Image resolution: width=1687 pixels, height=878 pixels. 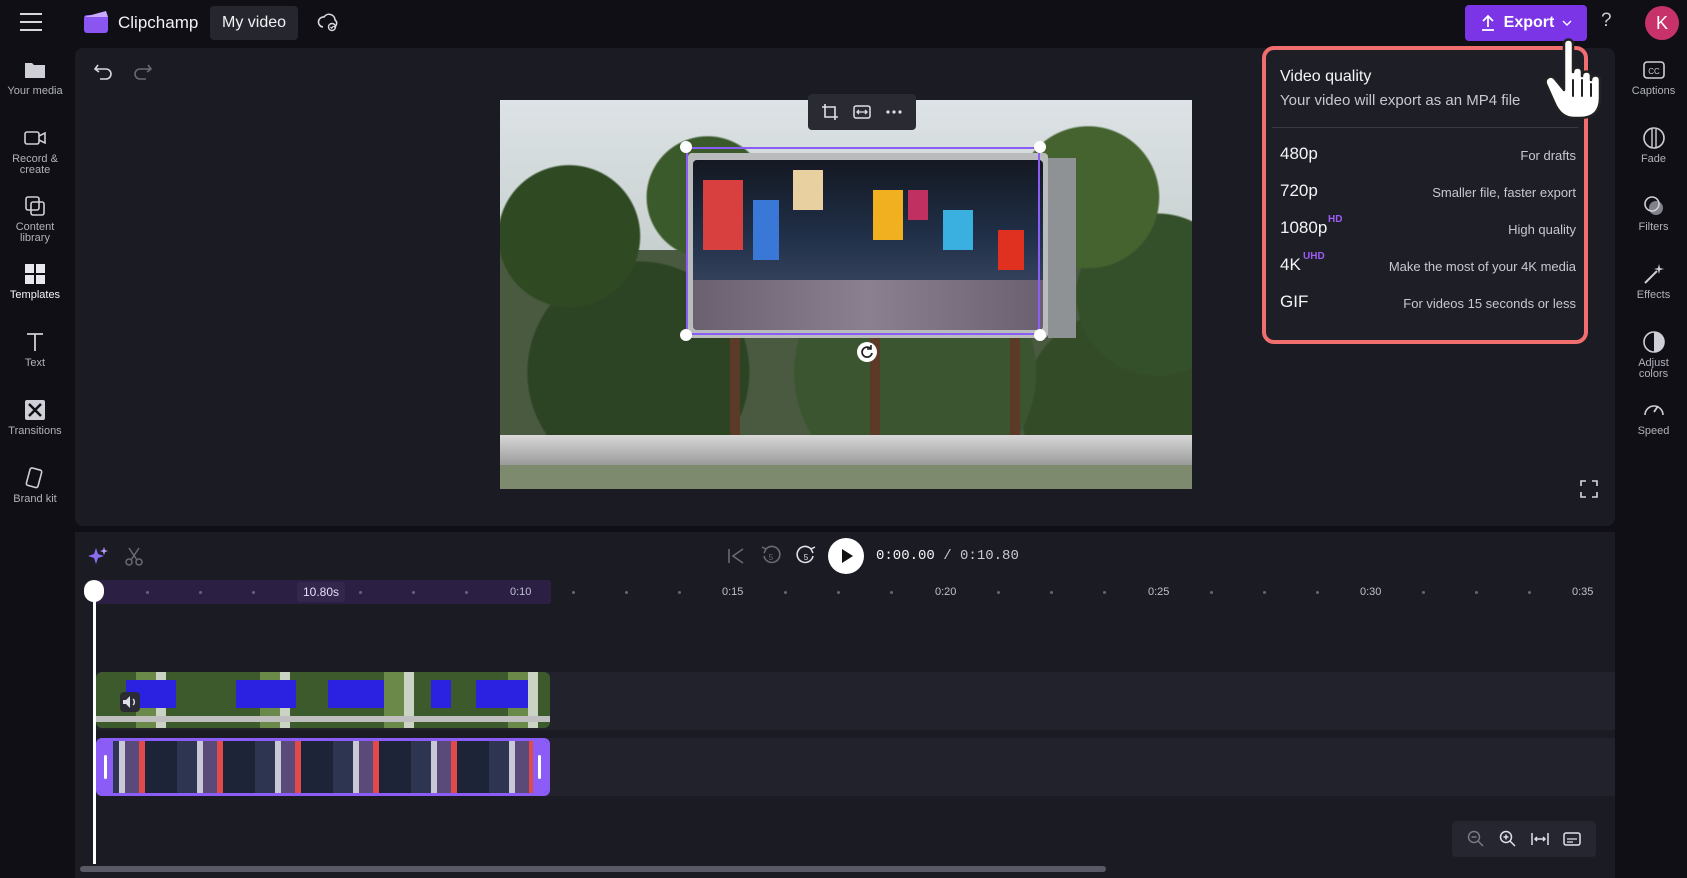 What do you see at coordinates (894, 112) in the screenshot?
I see `more-options-icon` at bounding box center [894, 112].